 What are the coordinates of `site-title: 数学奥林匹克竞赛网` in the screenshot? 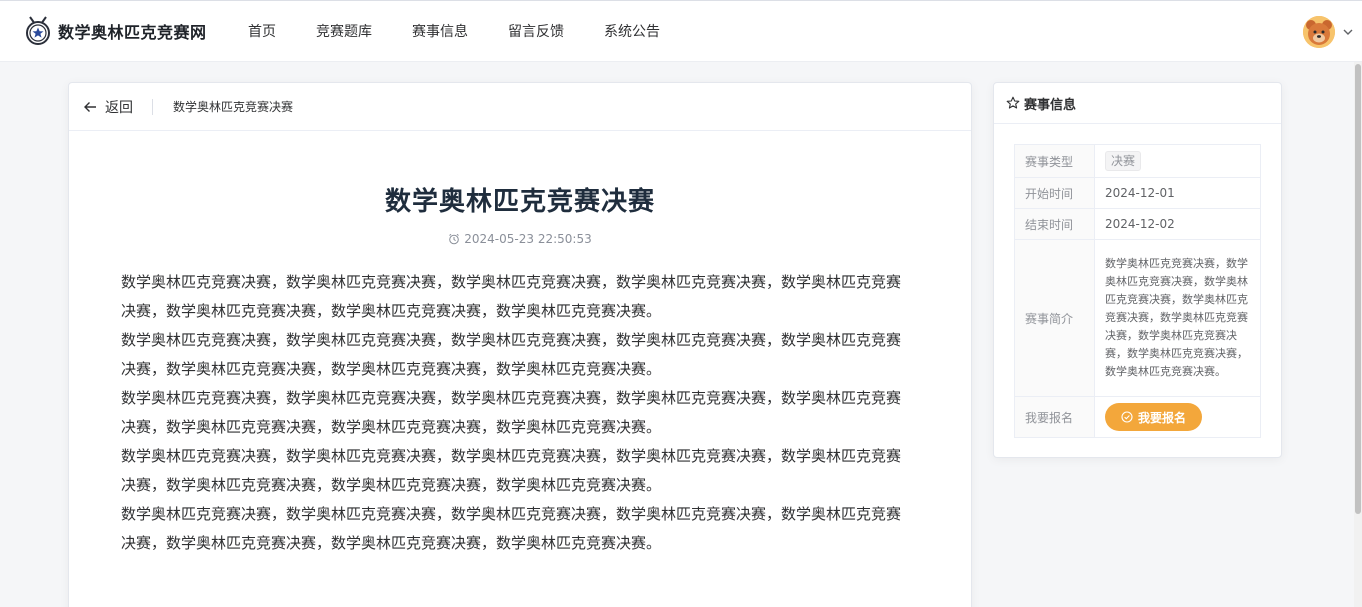 It's located at (132, 32).